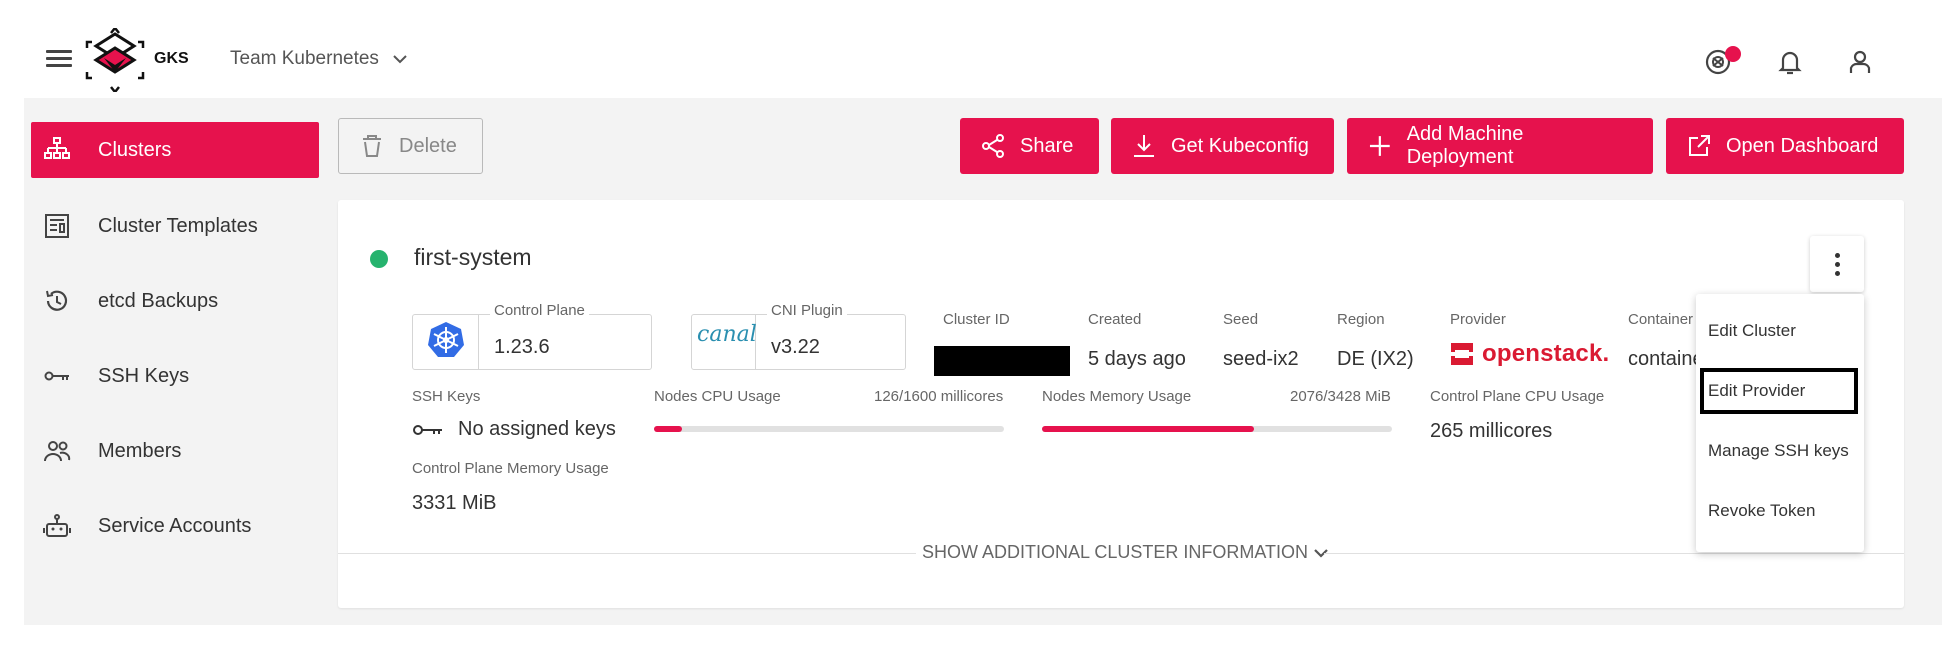  I want to click on region-value: DE (IX2), so click(1375, 359).